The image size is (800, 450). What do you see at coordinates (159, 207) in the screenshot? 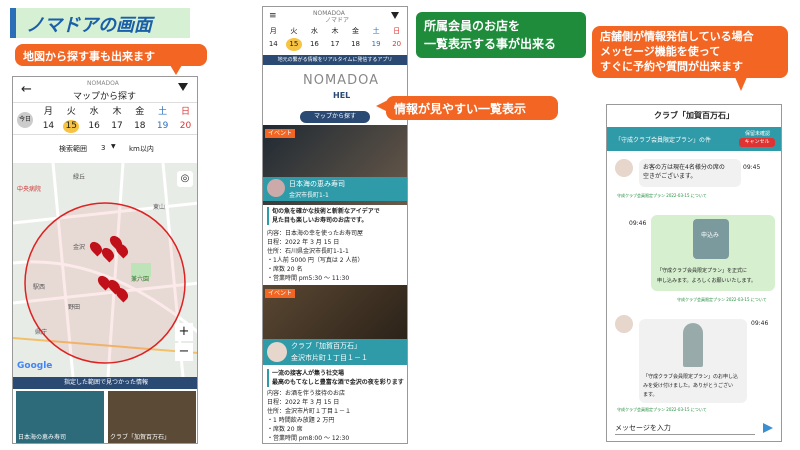
I see `map-label: 東山` at bounding box center [159, 207].